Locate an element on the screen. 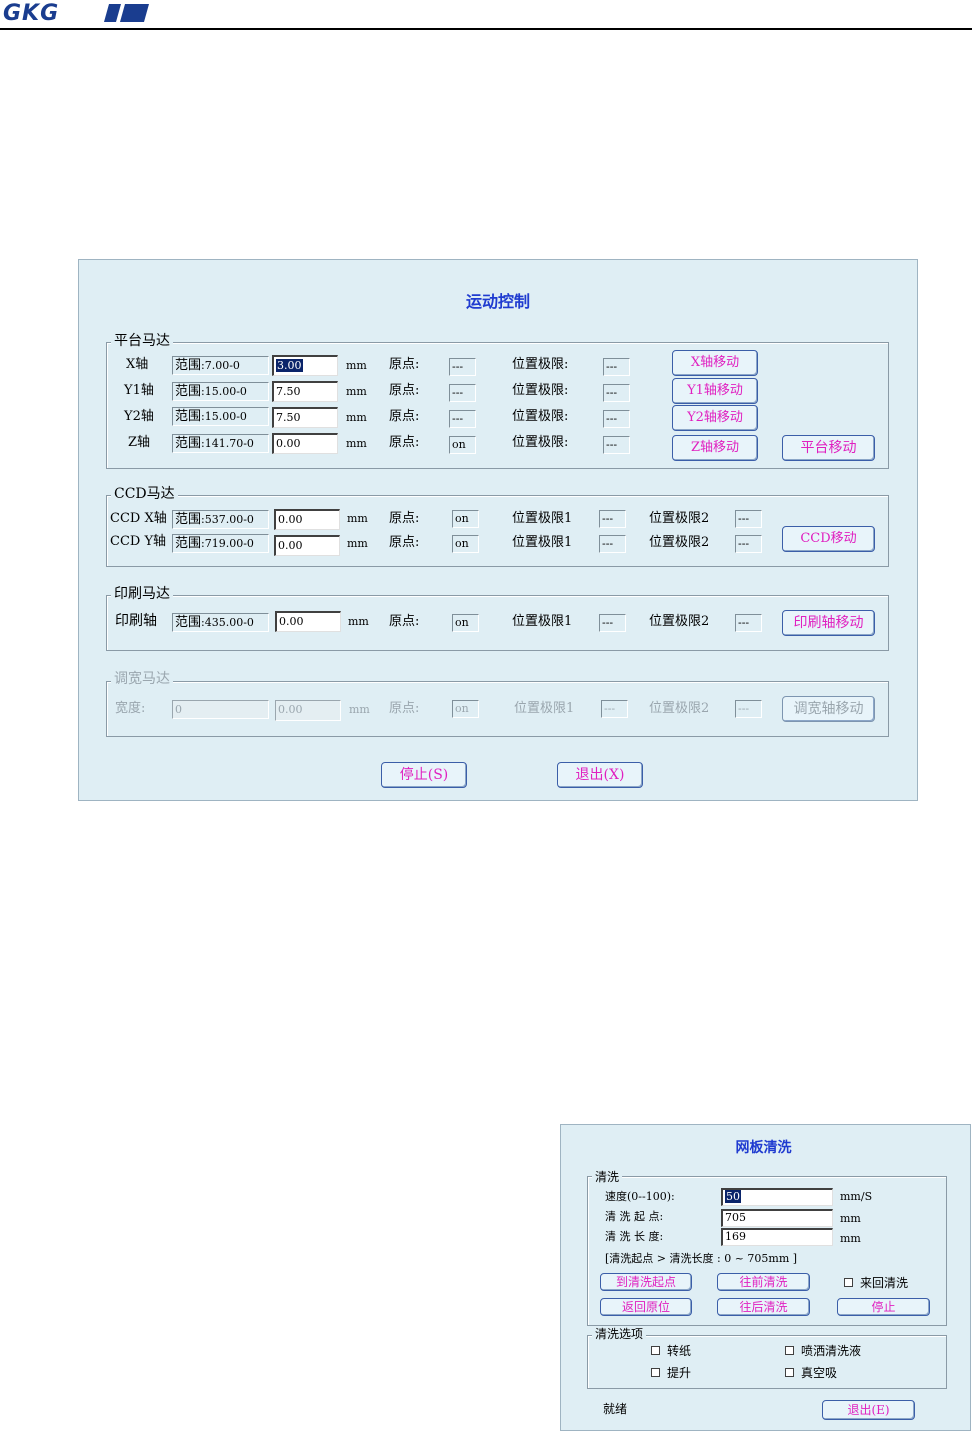  range-display: 范围:435.00-0 is located at coordinates (220, 622).